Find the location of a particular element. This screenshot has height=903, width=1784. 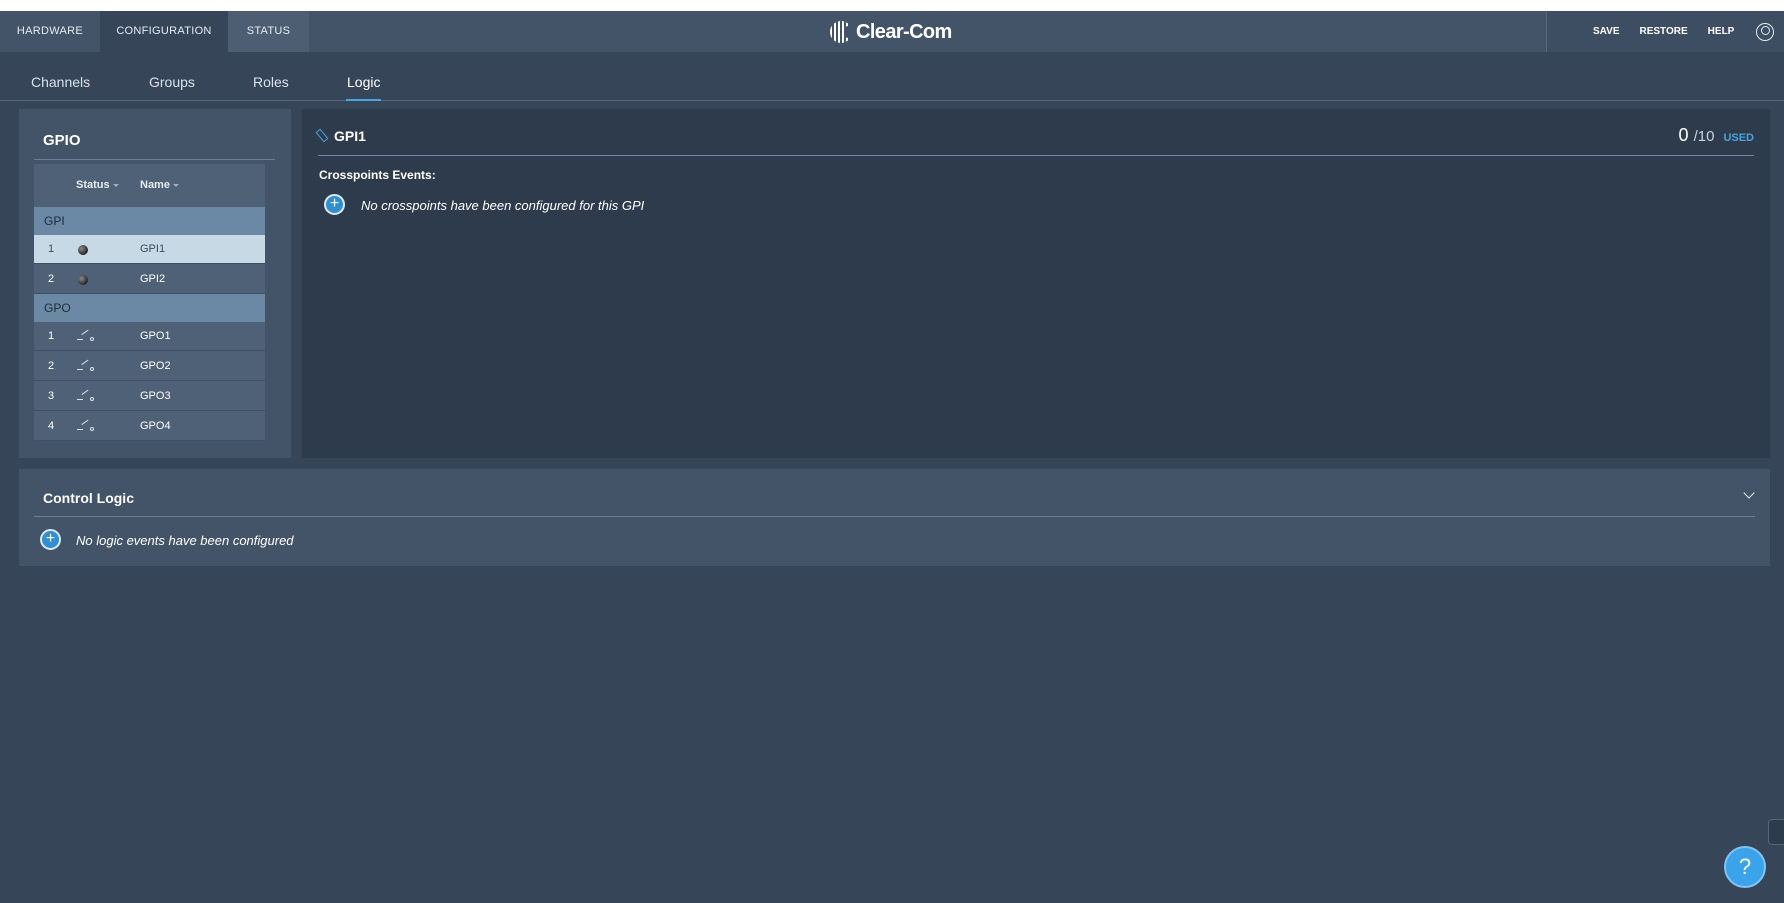

gpi-detail-title: GPI1 is located at coordinates (350, 136).